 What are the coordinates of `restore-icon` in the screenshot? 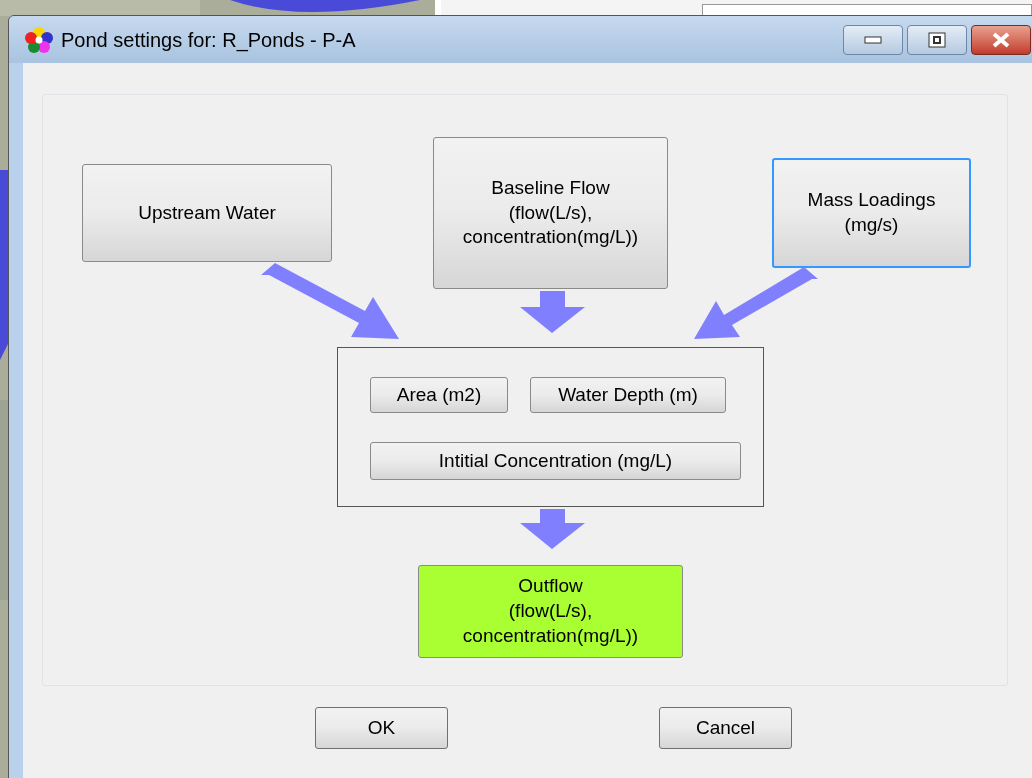 It's located at (937, 39).